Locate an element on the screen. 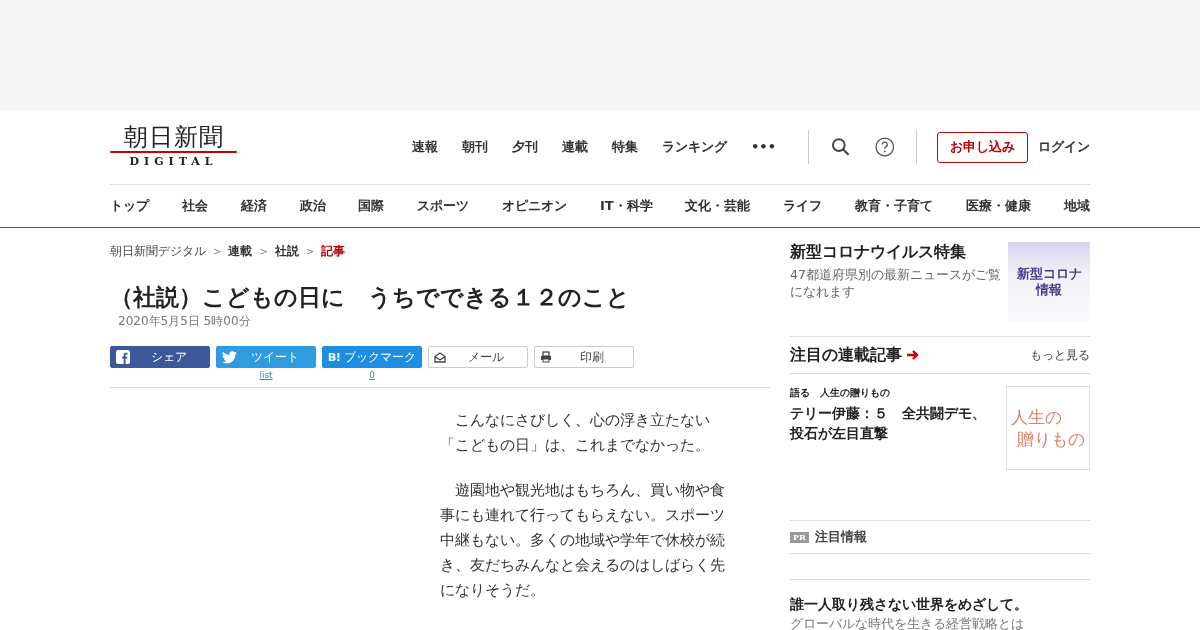  nav-link: 特集 is located at coordinates (625, 147).